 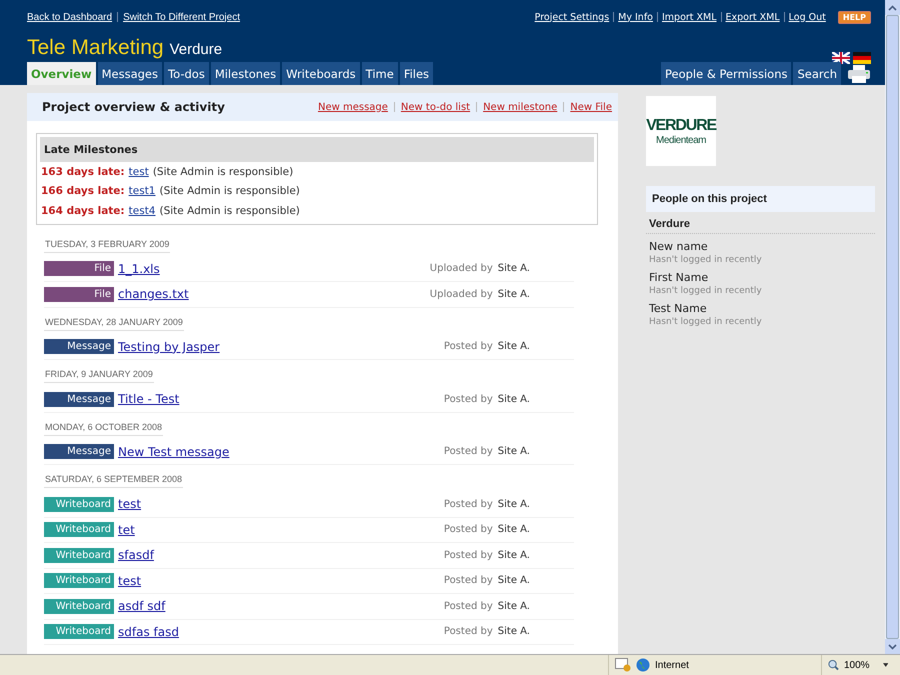 I want to click on logo-tagline: Medienteam, so click(x=681, y=140).